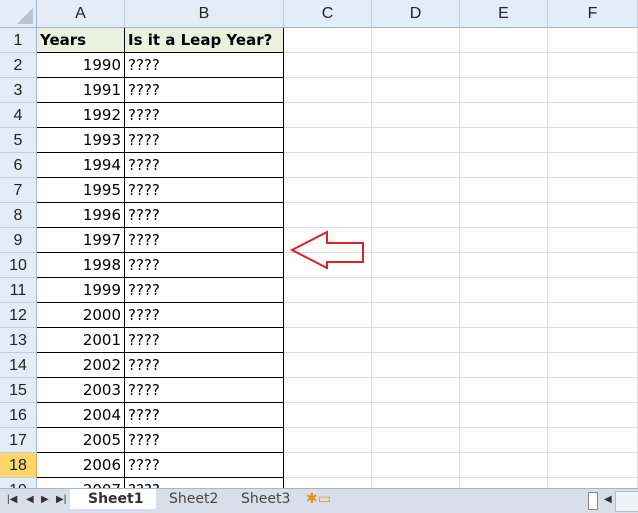 The height and width of the screenshot is (513, 638). I want to click on cell-a: 1993, so click(81, 140).